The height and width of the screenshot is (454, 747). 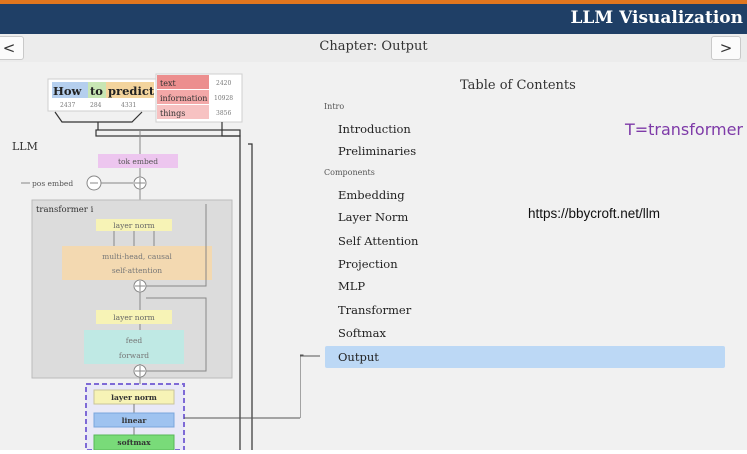 What do you see at coordinates (128, 105) in the screenshot?
I see `token-id: 4331` at bounding box center [128, 105].